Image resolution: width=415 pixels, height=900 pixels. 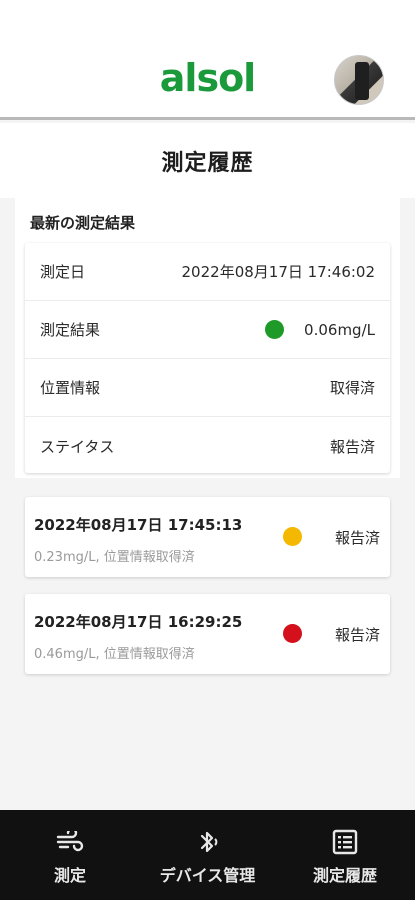 What do you see at coordinates (77, 446) in the screenshot?
I see `row-label: ステイタス` at bounding box center [77, 446].